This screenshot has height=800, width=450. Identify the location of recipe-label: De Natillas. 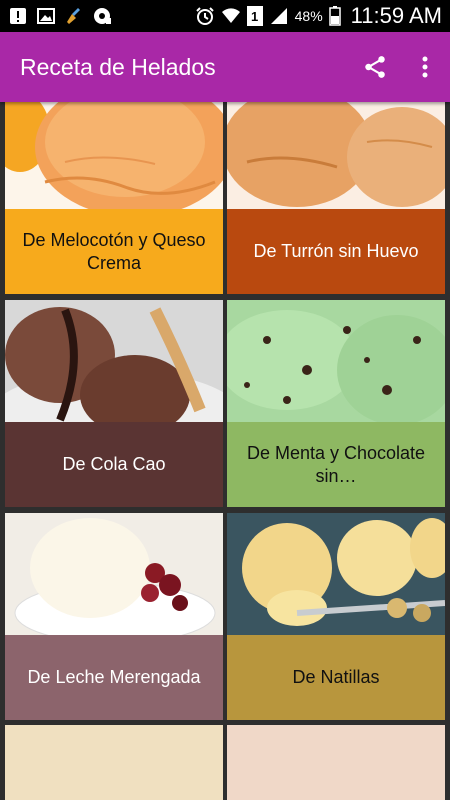
(336, 677).